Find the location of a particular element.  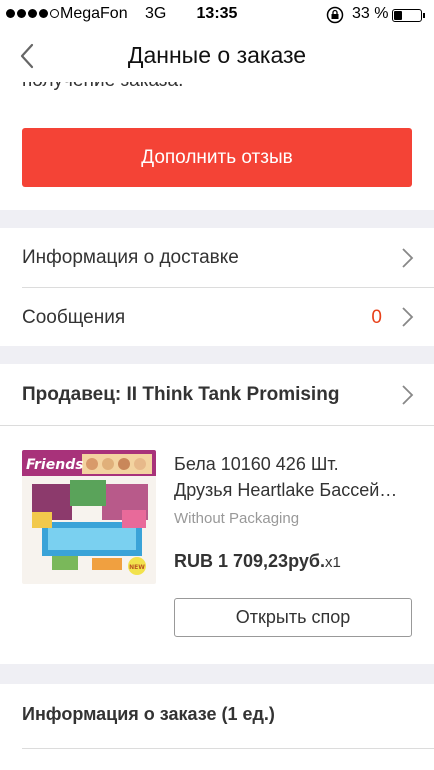

scrolled-content: получение заказа. is located at coordinates (217, 93).